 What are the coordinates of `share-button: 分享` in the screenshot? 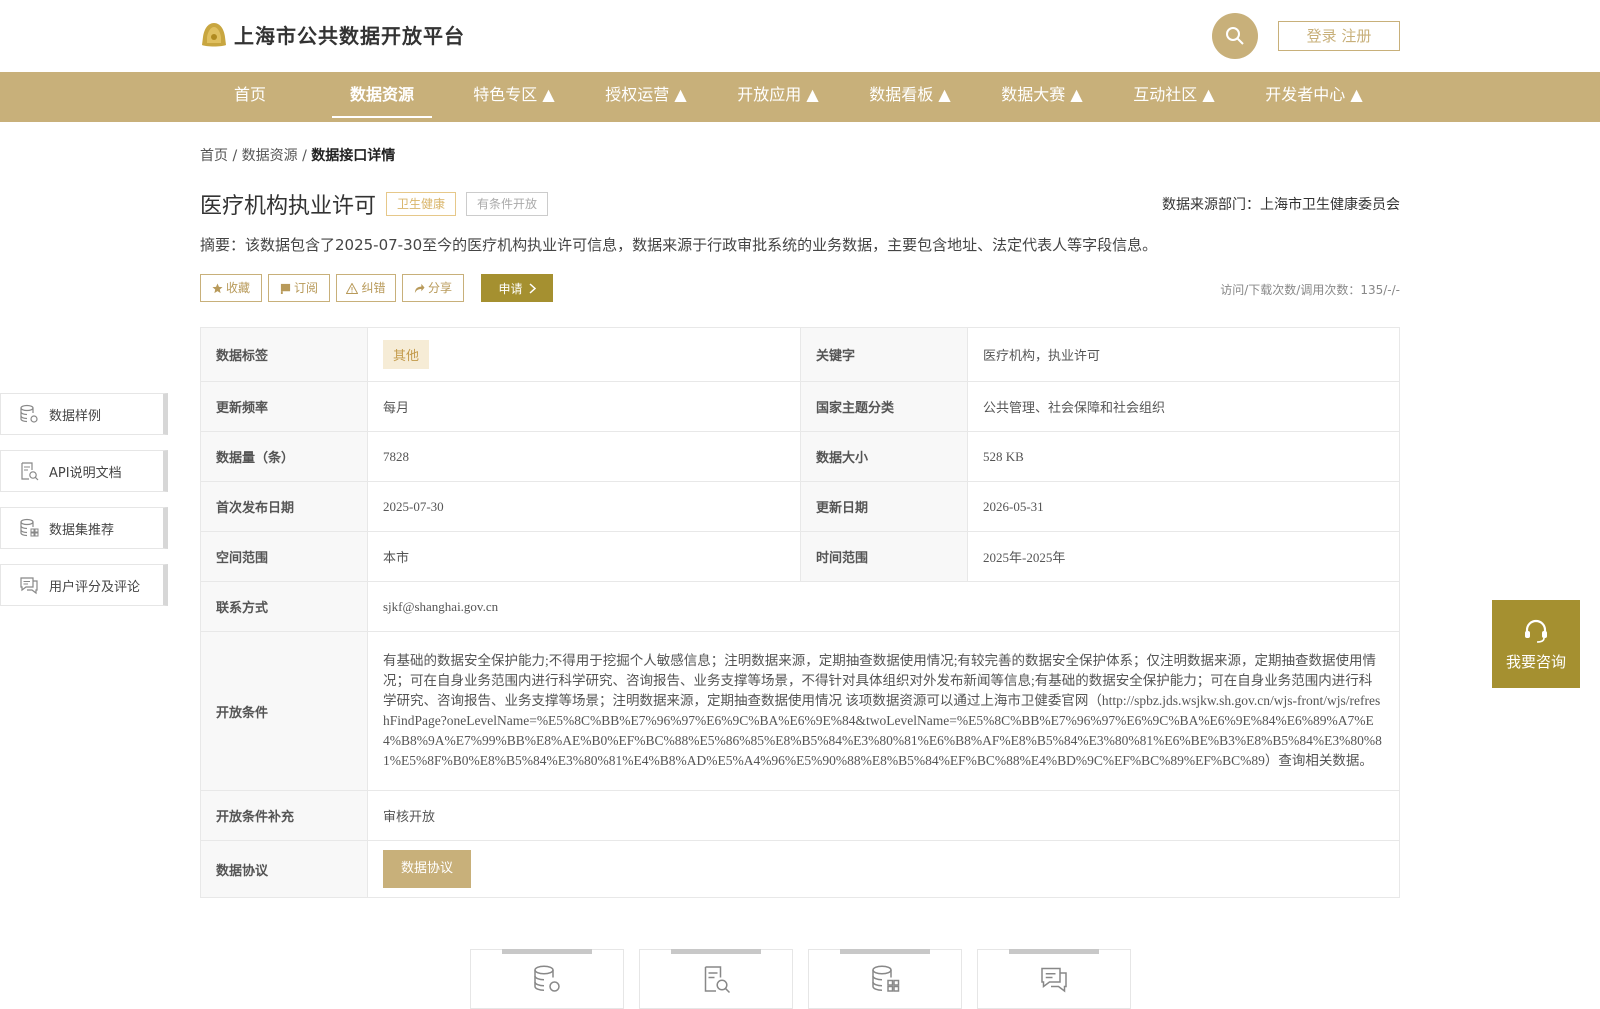 It's located at (433, 288).